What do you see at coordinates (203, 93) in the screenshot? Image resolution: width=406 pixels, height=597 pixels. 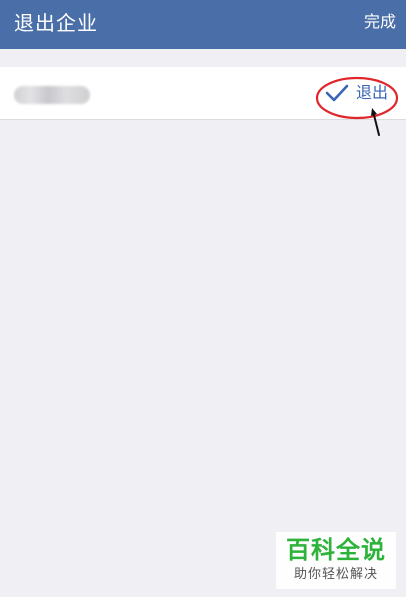 I see `enterprise-list-item: 退出` at bounding box center [203, 93].